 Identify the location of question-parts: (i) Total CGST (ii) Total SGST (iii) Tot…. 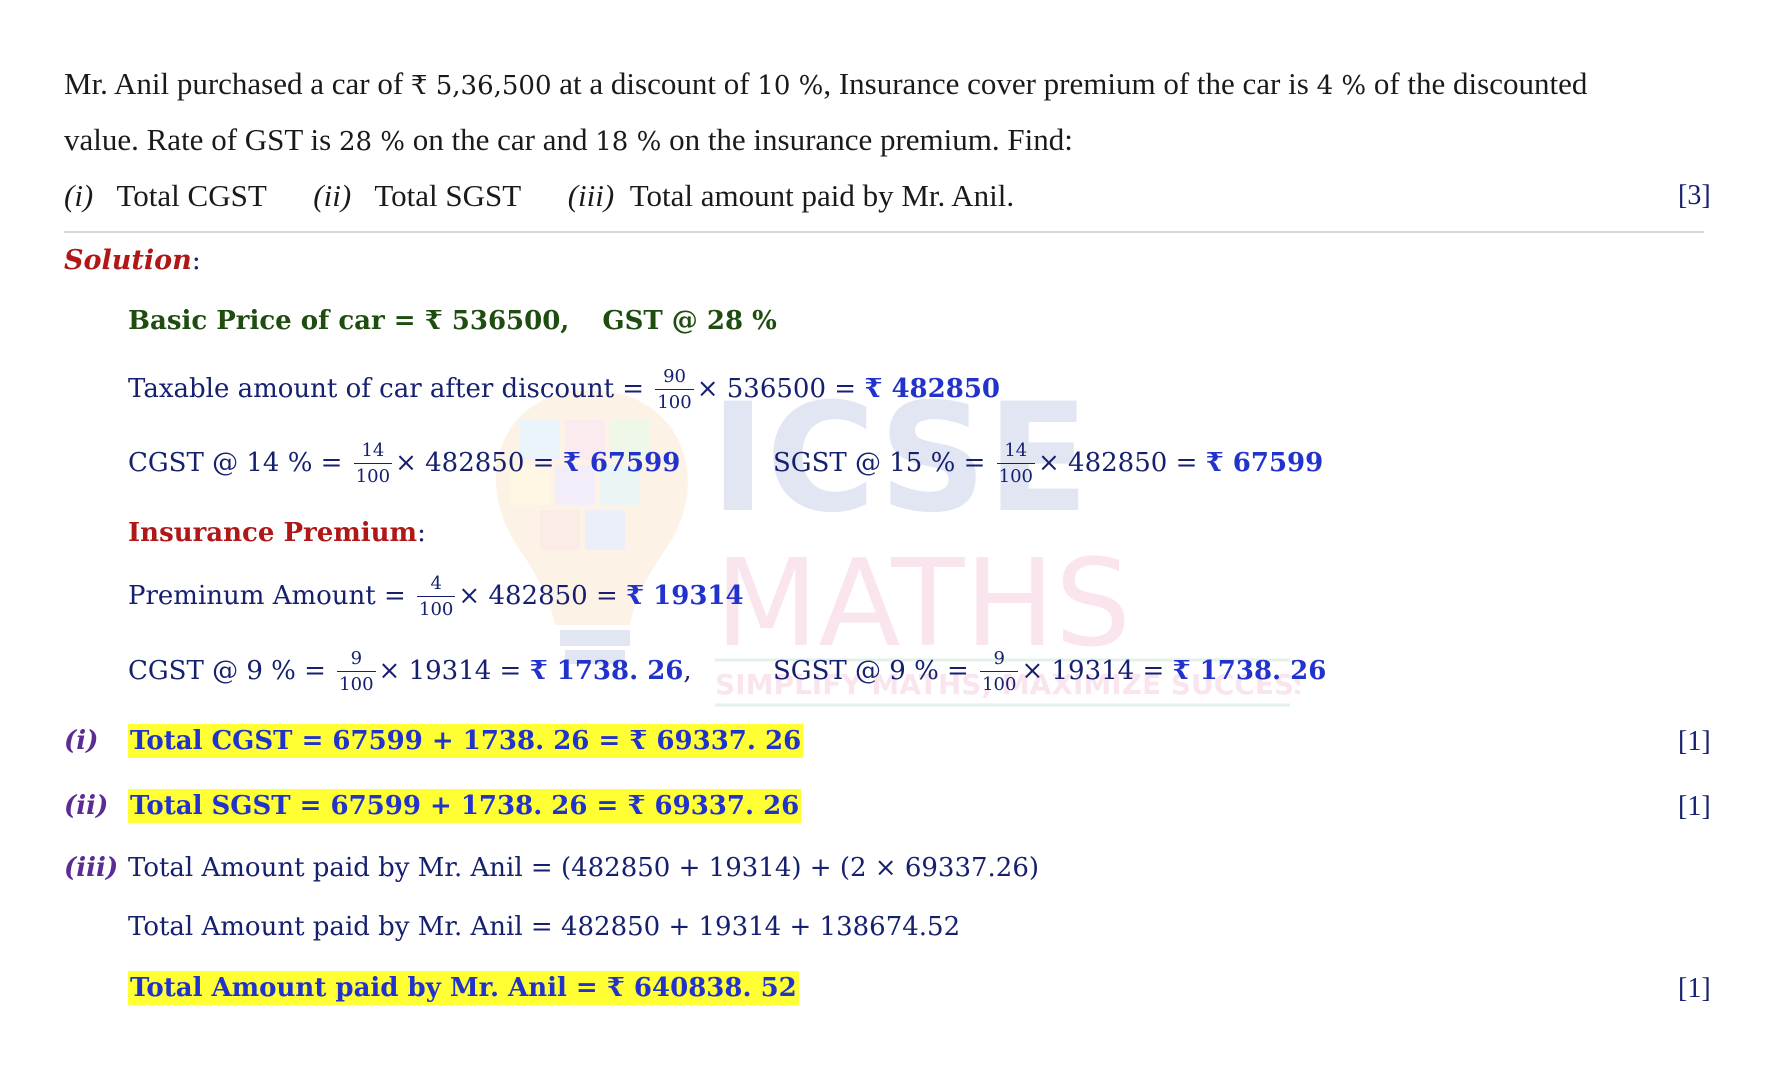
(539, 196).